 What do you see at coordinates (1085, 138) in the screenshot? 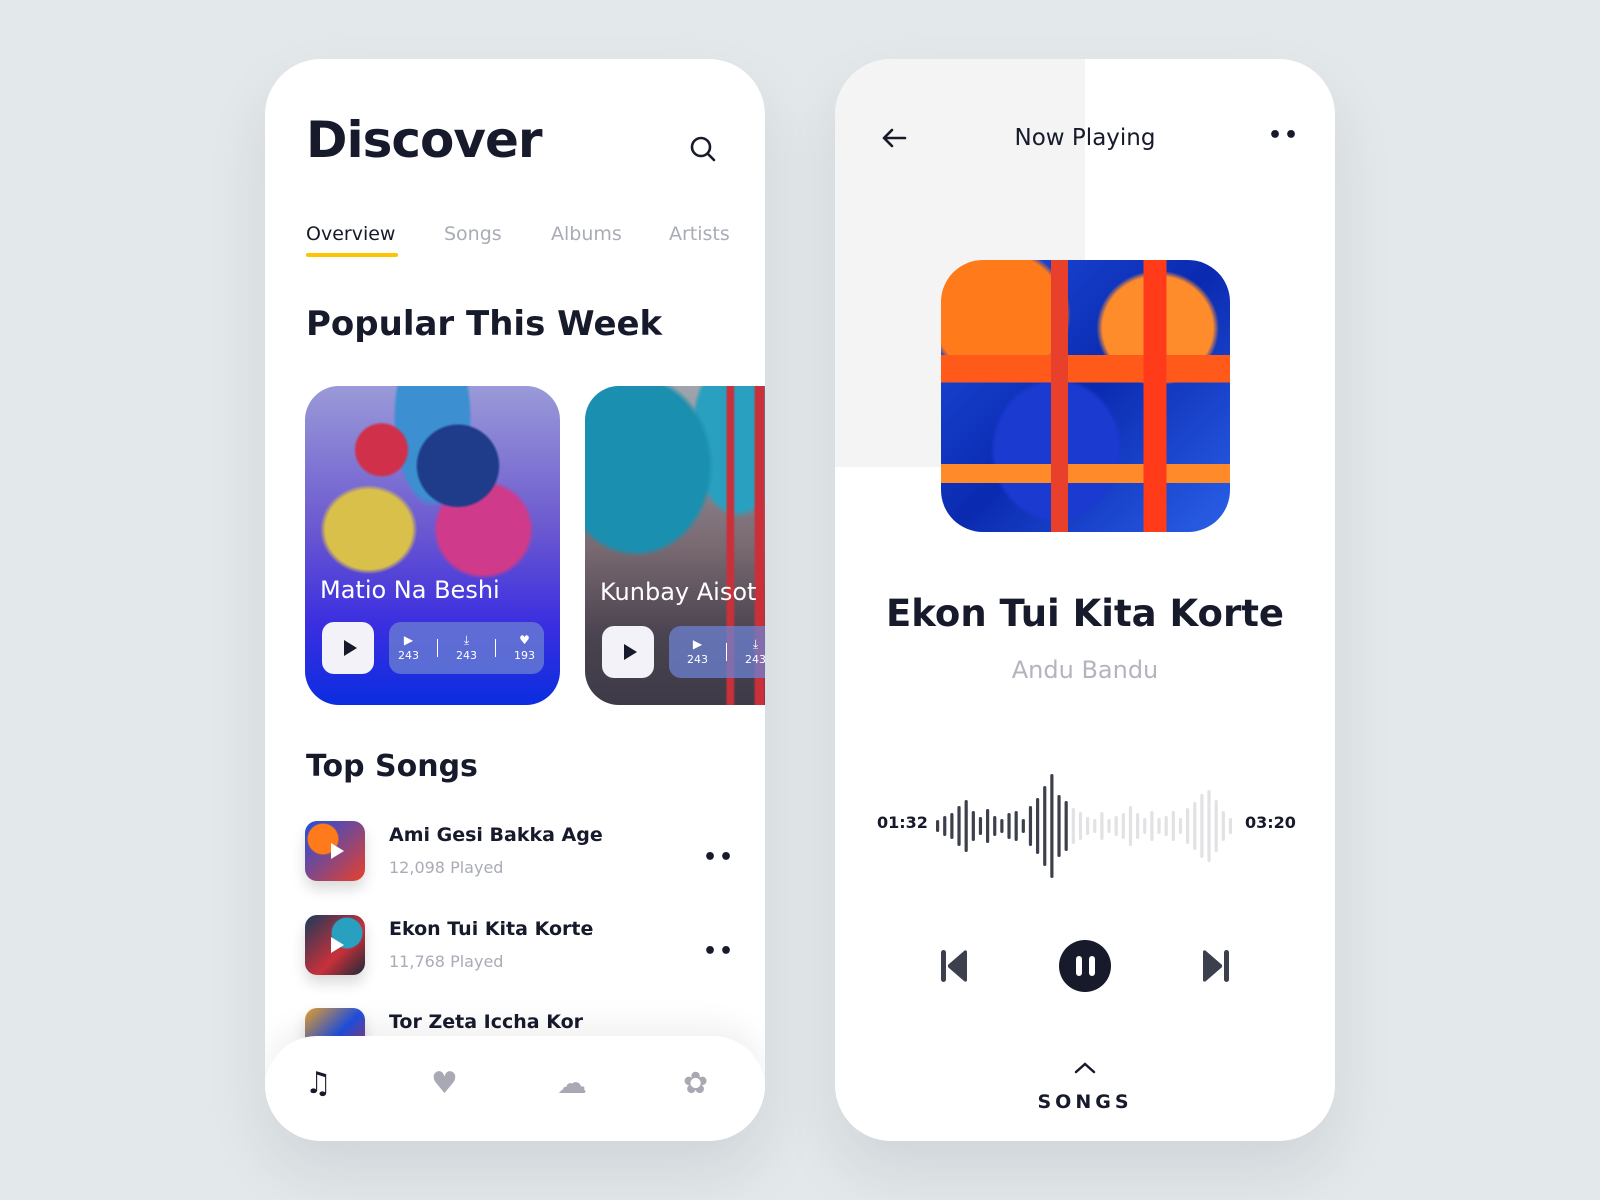
I see `screen-title: Now Playing` at bounding box center [1085, 138].